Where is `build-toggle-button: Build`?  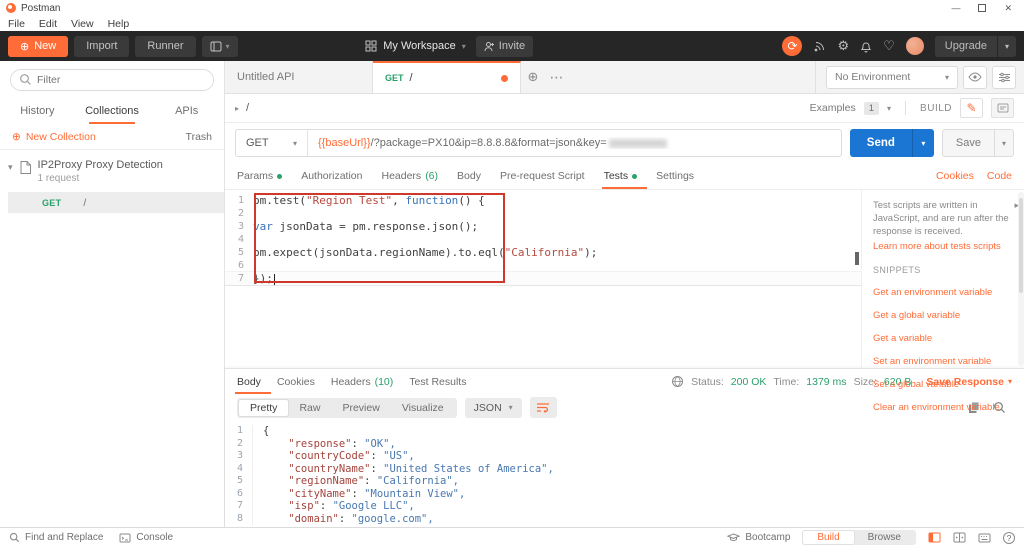
build-toggle-button: Build is located at coordinates (828, 537).